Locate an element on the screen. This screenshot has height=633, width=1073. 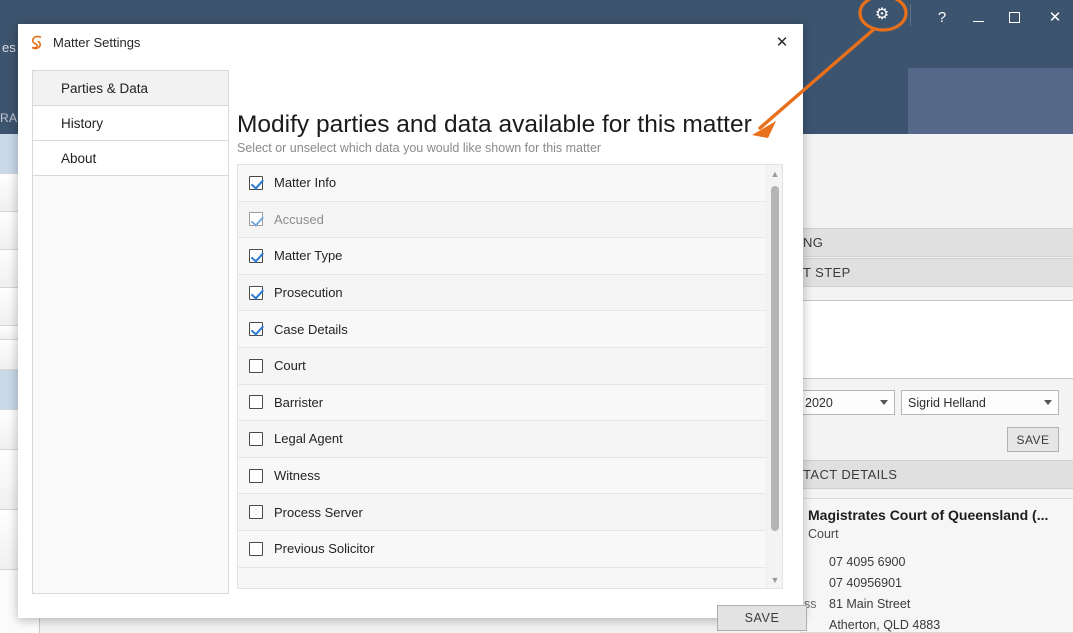
contact-address-line1: 81 Main Street is located at coordinates (870, 604).